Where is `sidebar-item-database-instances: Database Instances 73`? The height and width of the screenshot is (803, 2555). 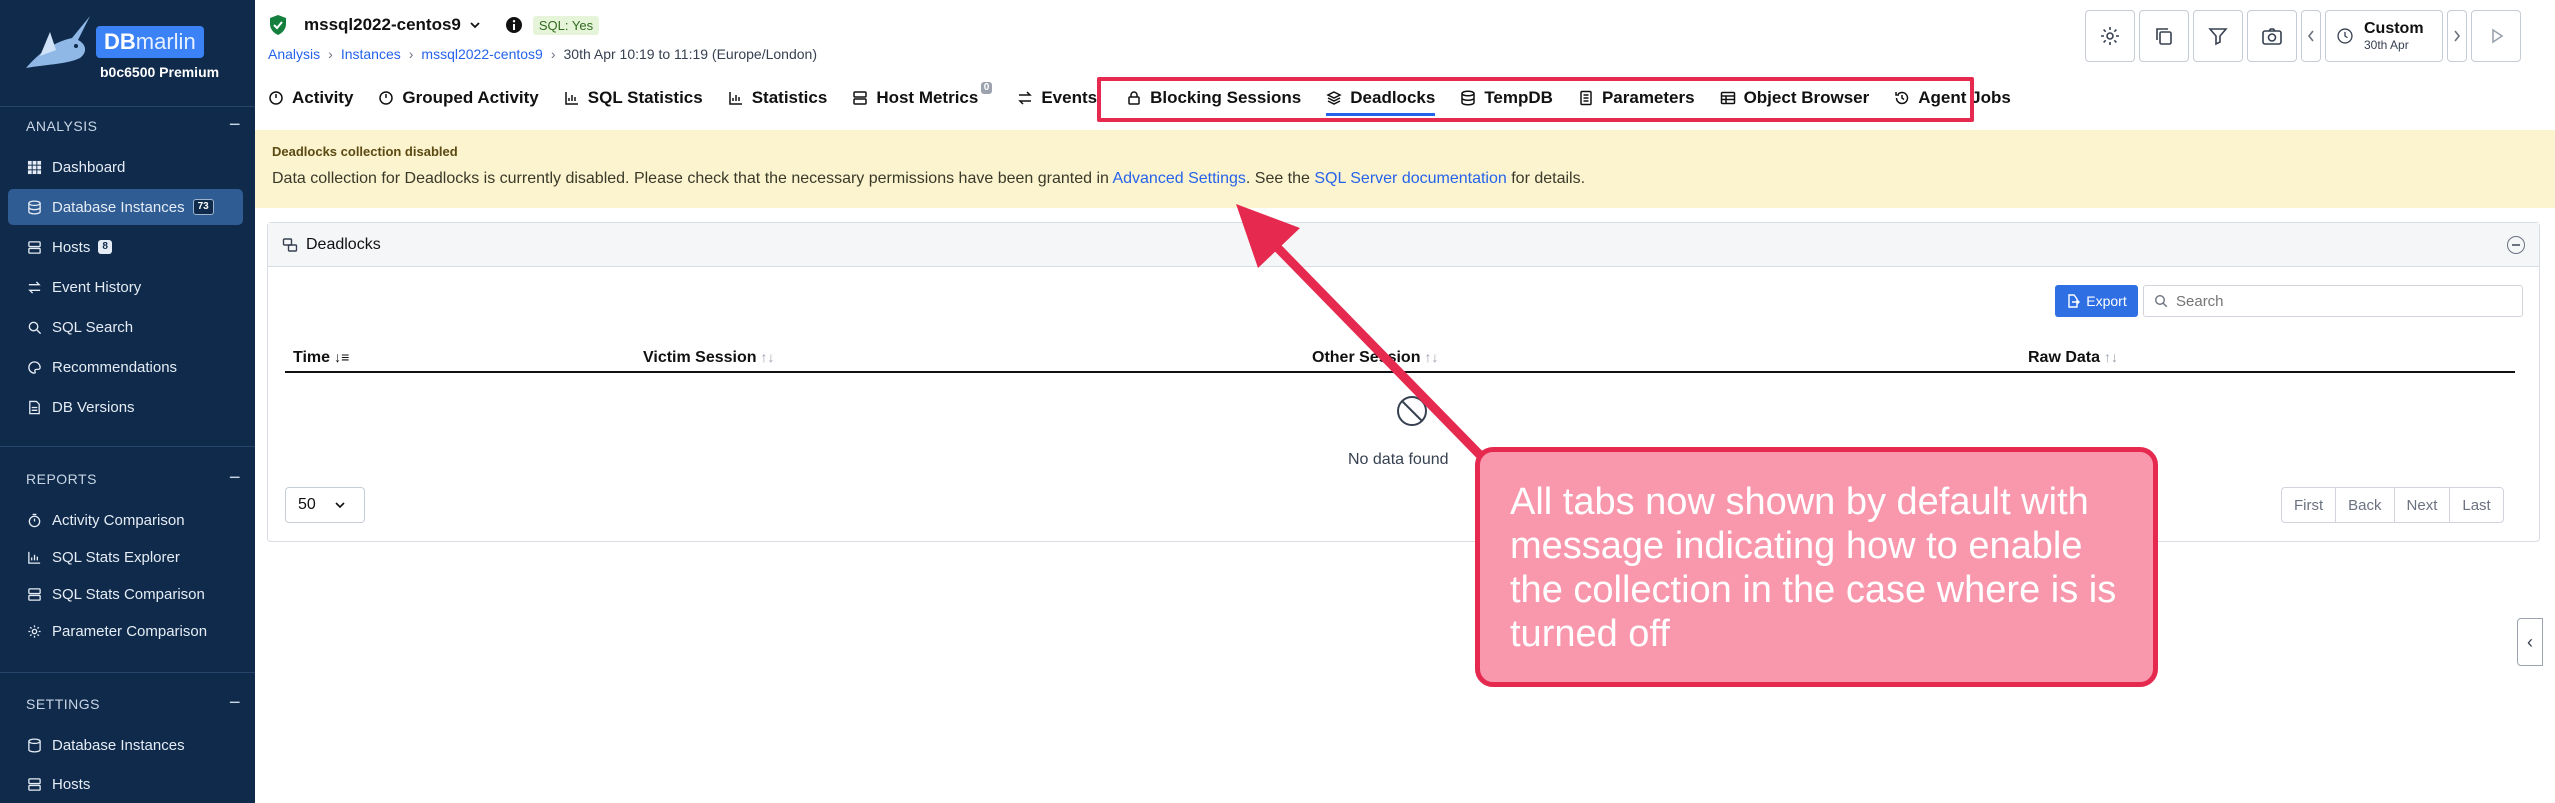
sidebar-item-database-instances: Database Instances 73 is located at coordinates (125, 207).